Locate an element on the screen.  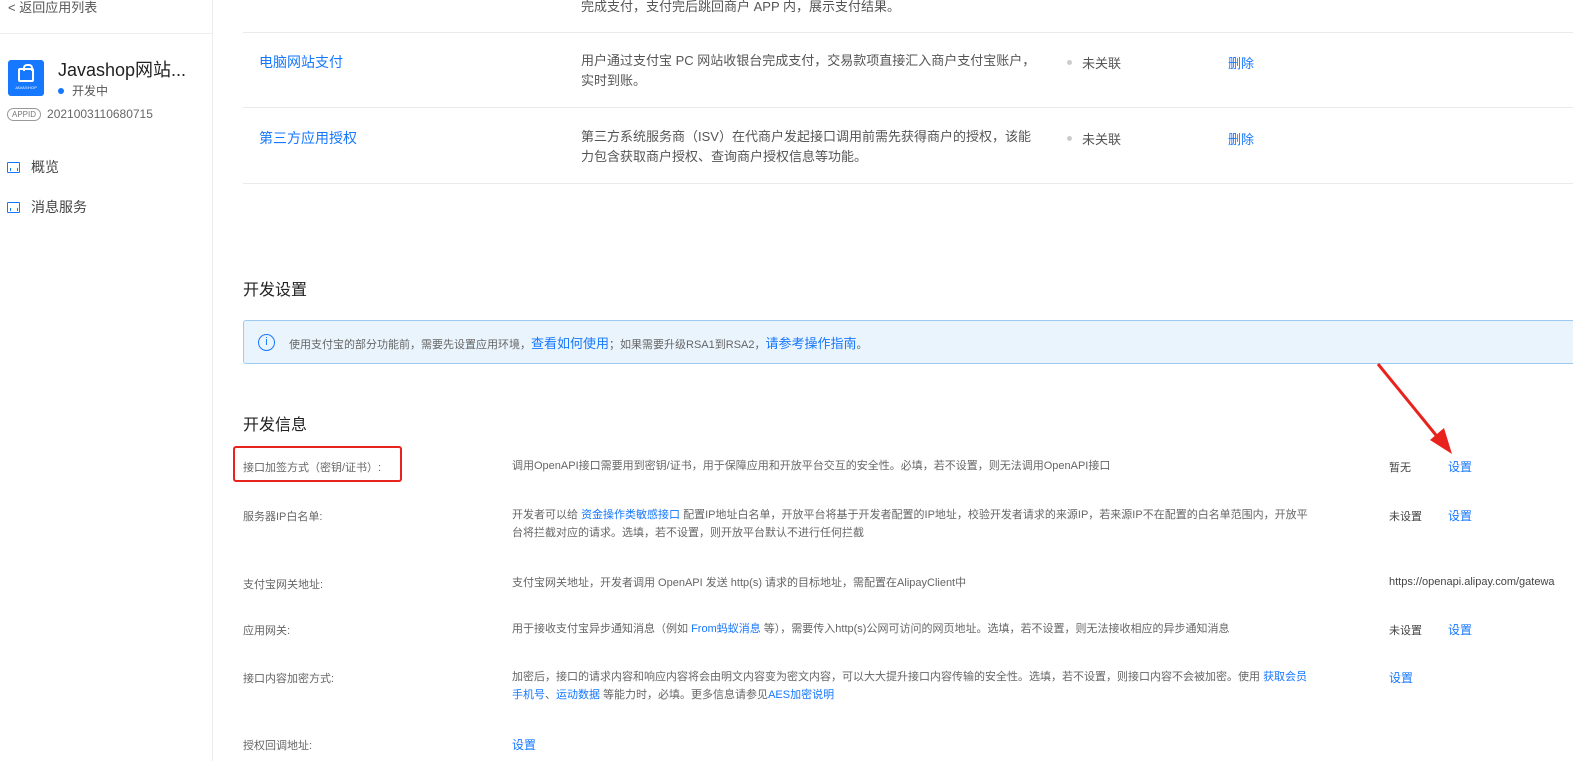
ip-whitelist-value: 未设置 is located at coordinates (1405, 517).